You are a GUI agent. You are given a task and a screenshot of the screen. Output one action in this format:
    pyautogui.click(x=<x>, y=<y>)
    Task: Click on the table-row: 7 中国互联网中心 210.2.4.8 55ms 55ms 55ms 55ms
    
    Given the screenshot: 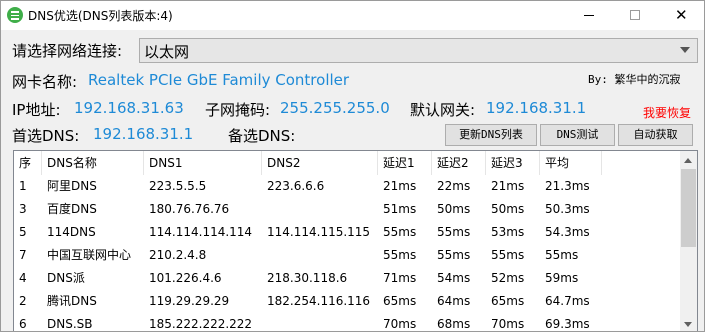 What is the action you would take?
    pyautogui.click(x=347, y=255)
    